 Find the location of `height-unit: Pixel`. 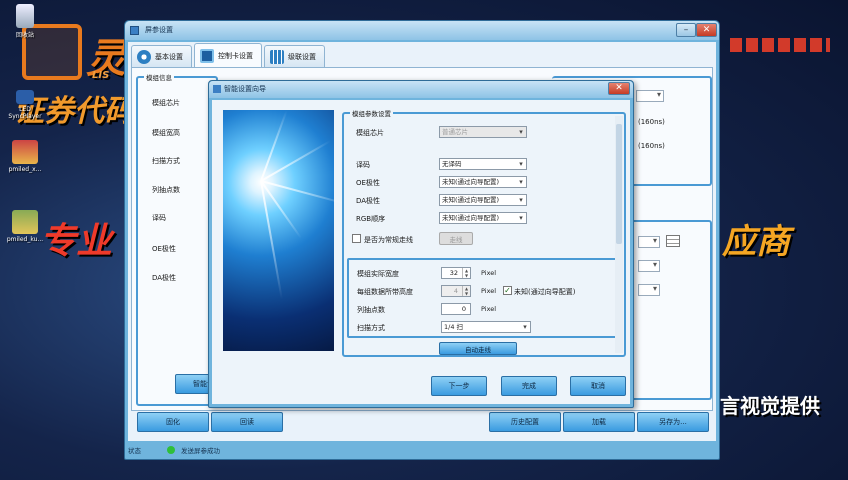

height-unit: Pixel is located at coordinates (489, 291).